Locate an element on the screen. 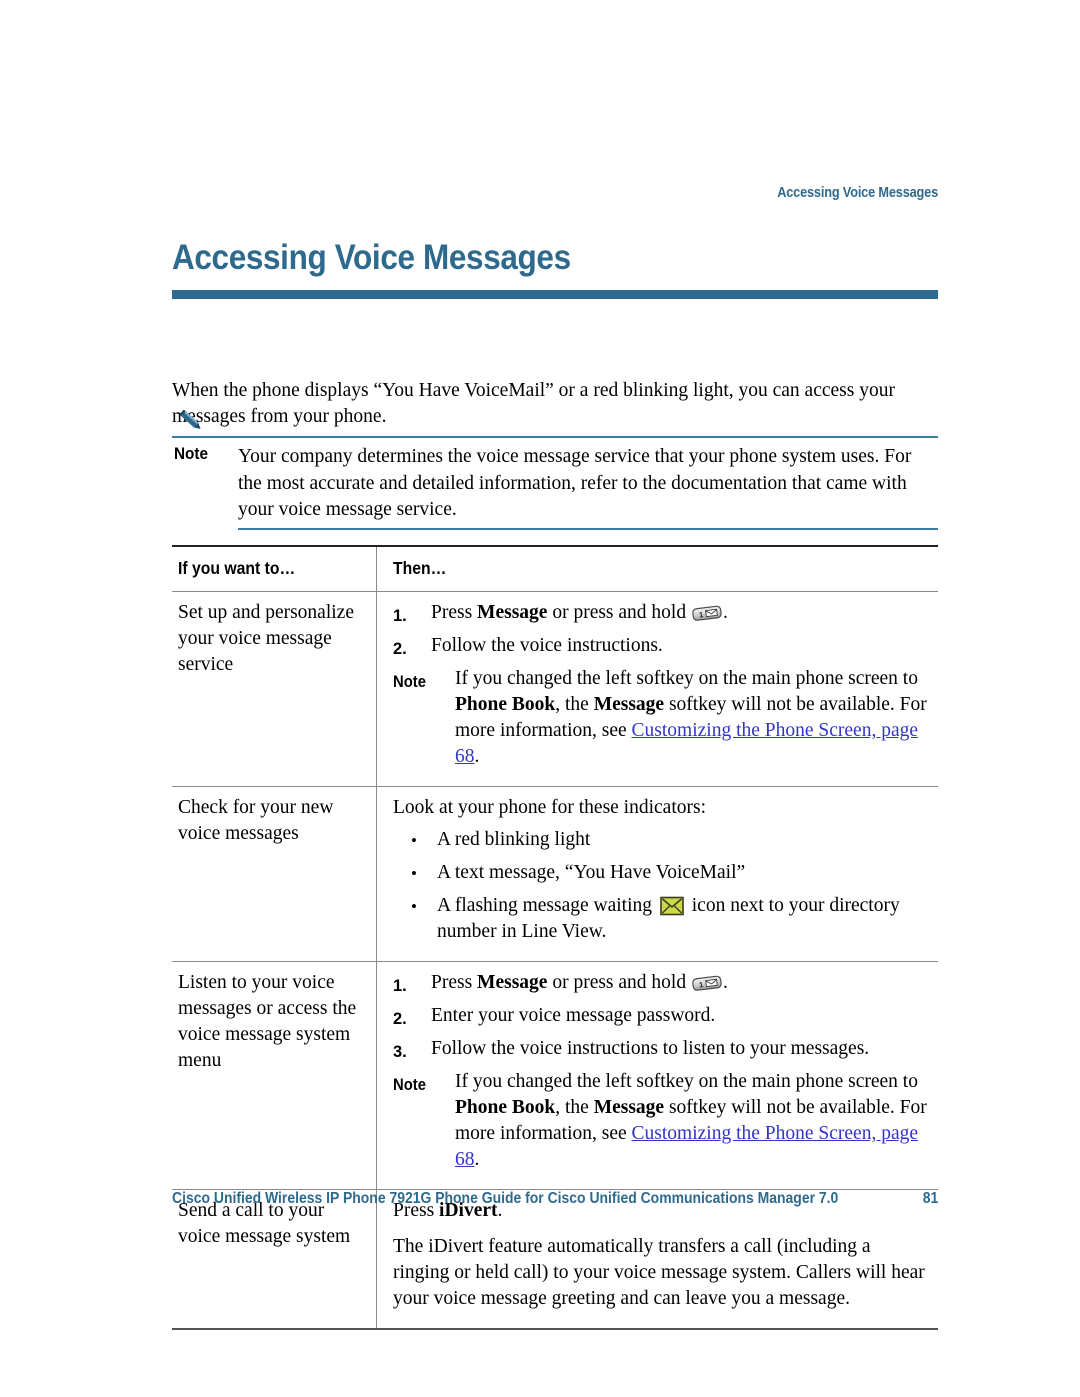 The image size is (1080, 1397). row-task-cell: Check for your new voice messages is located at coordinates (256, 820).